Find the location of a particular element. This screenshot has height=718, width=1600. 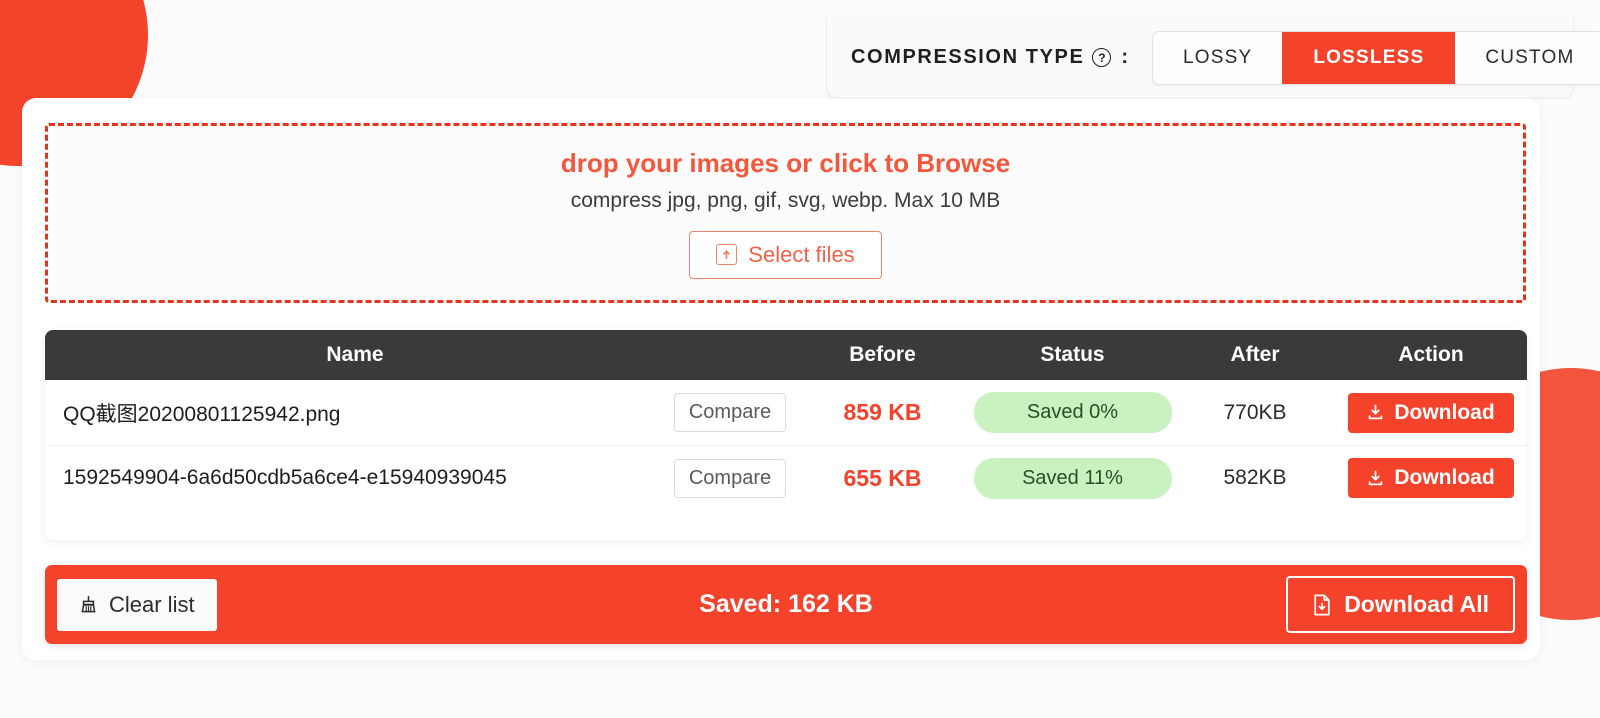

before-size-value: 655 KB is located at coordinates (882, 477).